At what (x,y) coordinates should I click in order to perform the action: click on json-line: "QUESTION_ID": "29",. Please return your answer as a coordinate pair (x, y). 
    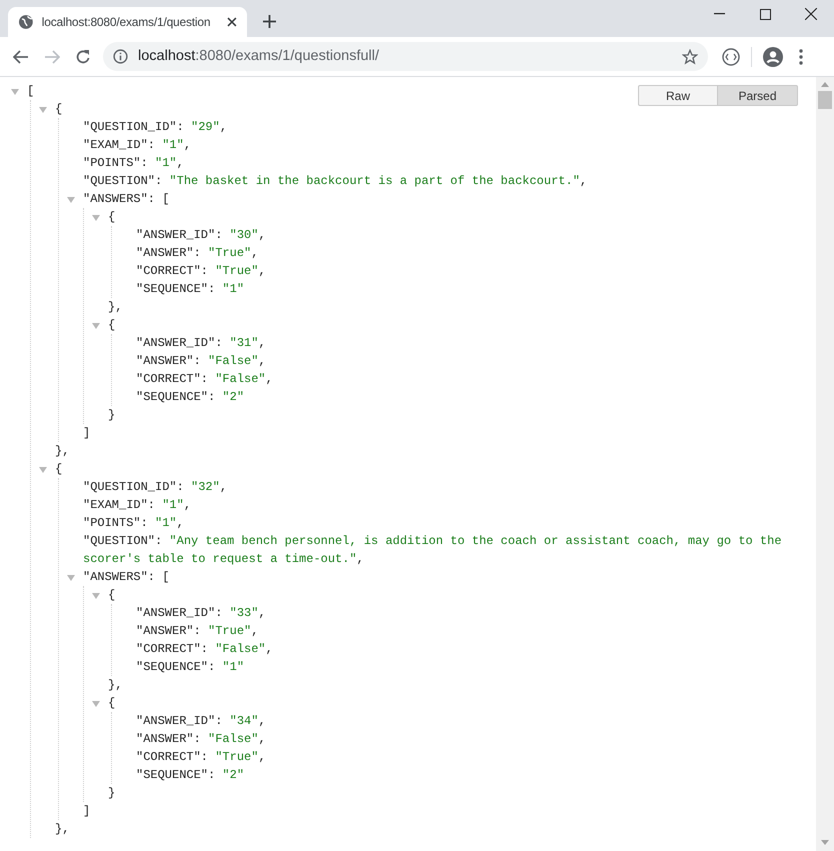
    Looking at the image, I should click on (155, 127).